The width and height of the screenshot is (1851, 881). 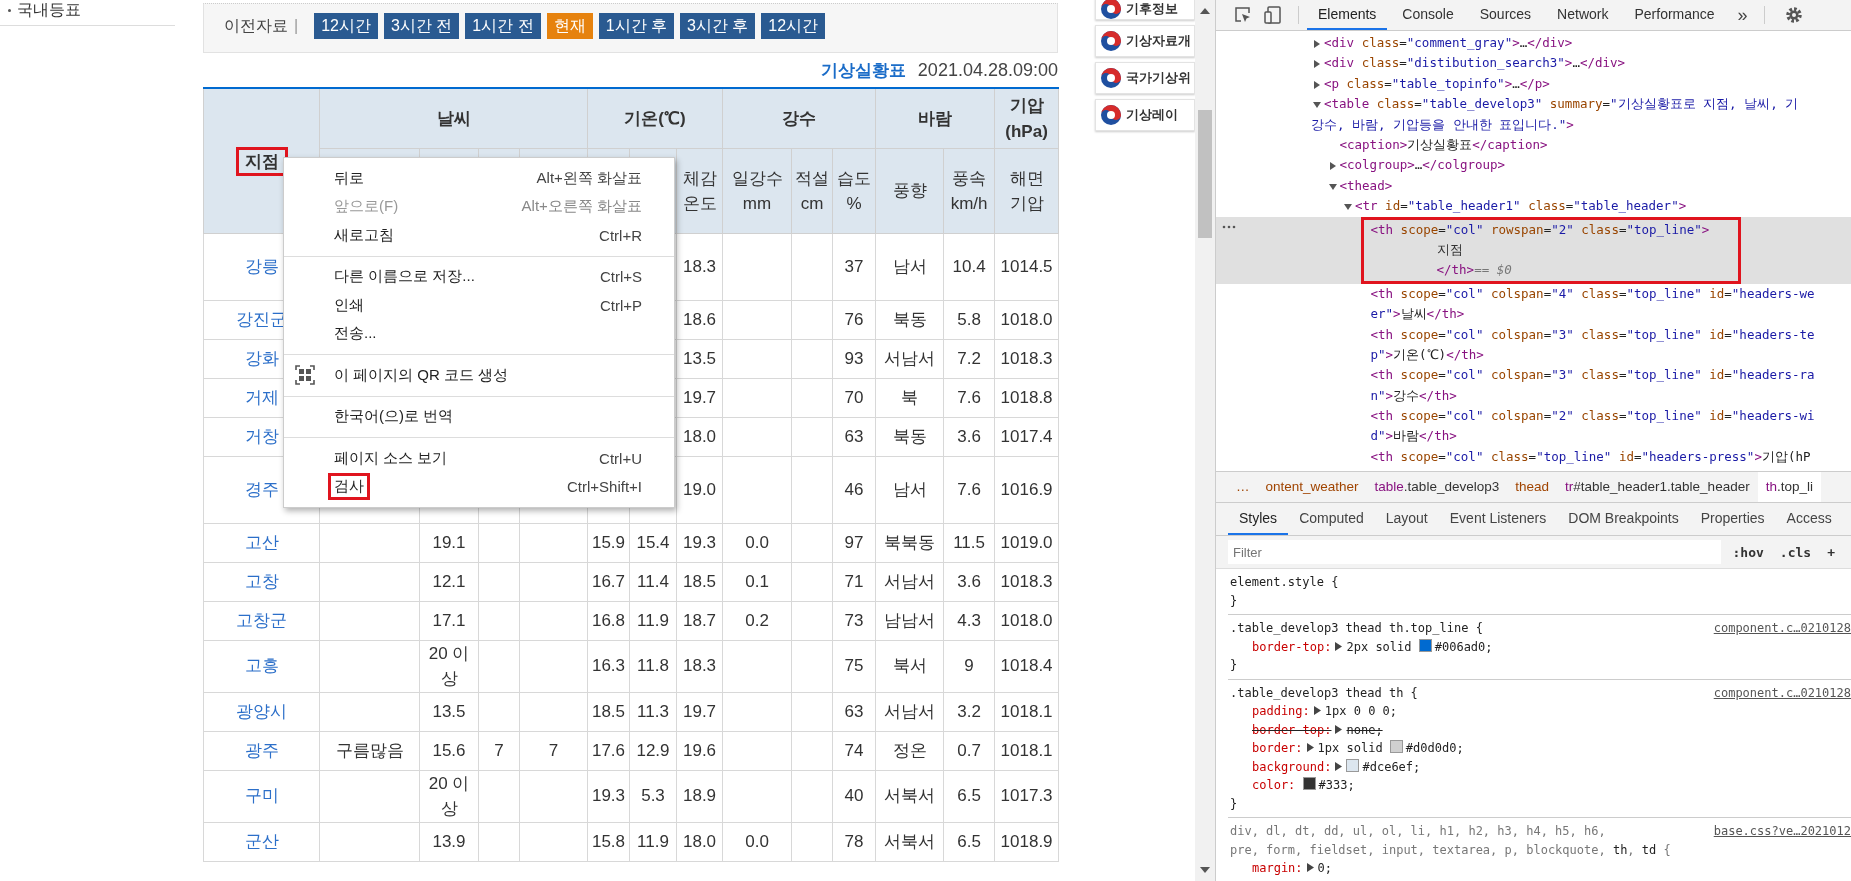 I want to click on code-line: <thead>, so click(x=1366, y=186).